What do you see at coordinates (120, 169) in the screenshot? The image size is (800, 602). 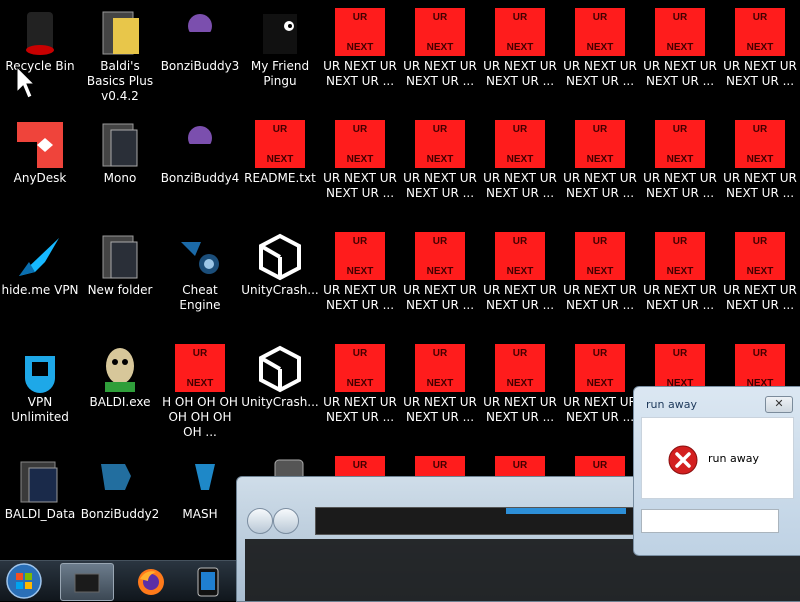 I see `desktop-icon-mono: Mono` at bounding box center [120, 169].